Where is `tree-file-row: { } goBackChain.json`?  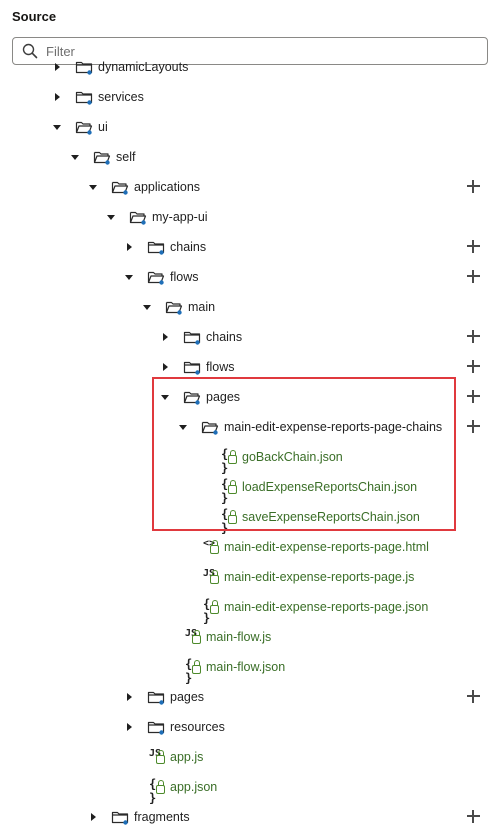
tree-file-row: { } goBackChain.json is located at coordinates (249, 459).